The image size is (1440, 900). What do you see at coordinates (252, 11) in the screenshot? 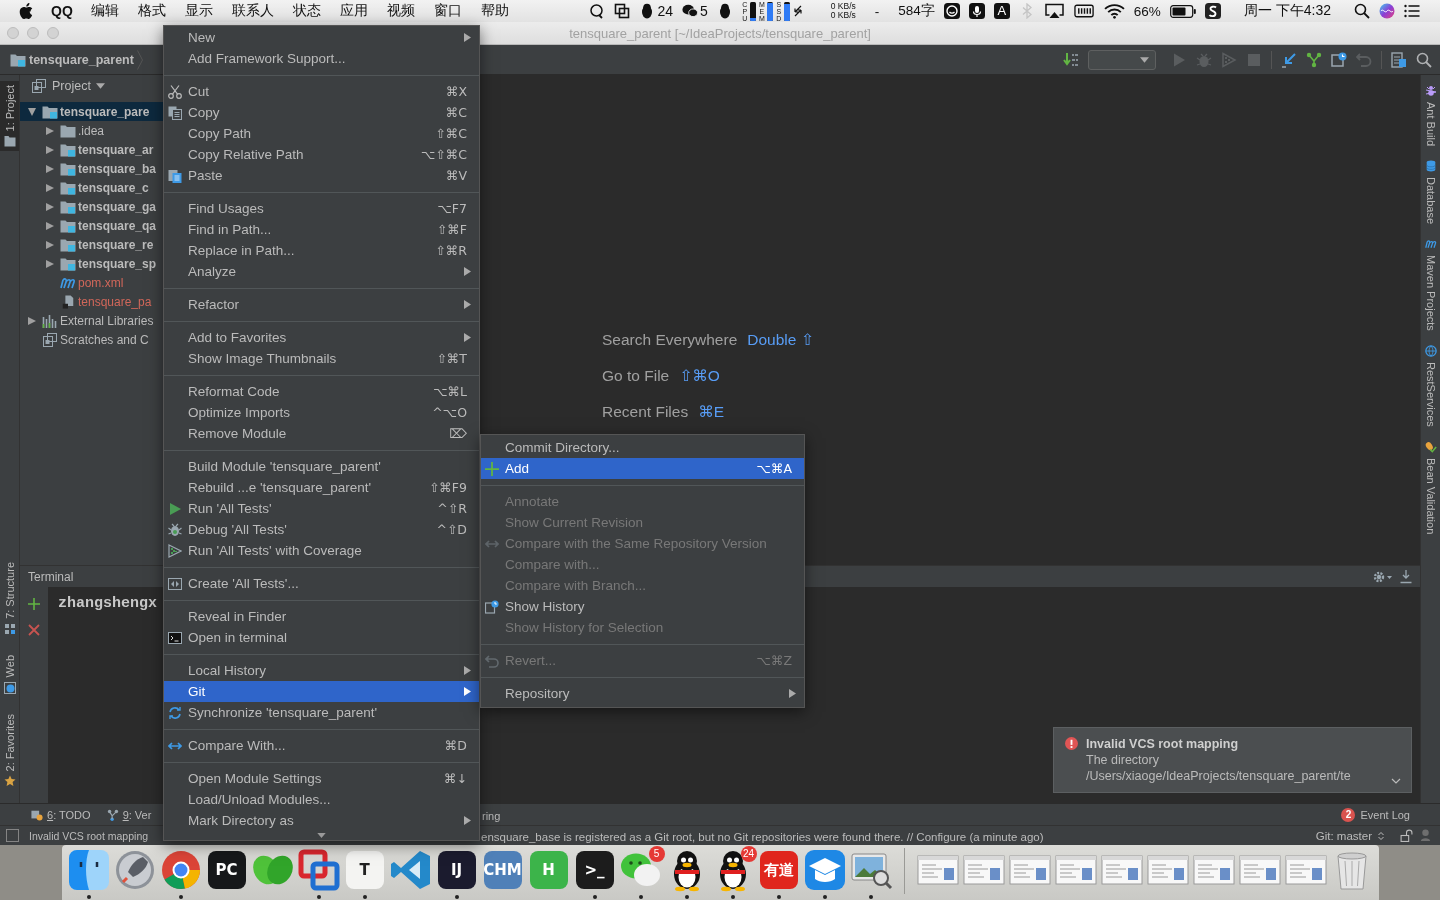
I see `menu-bar-item: 联系人` at bounding box center [252, 11].